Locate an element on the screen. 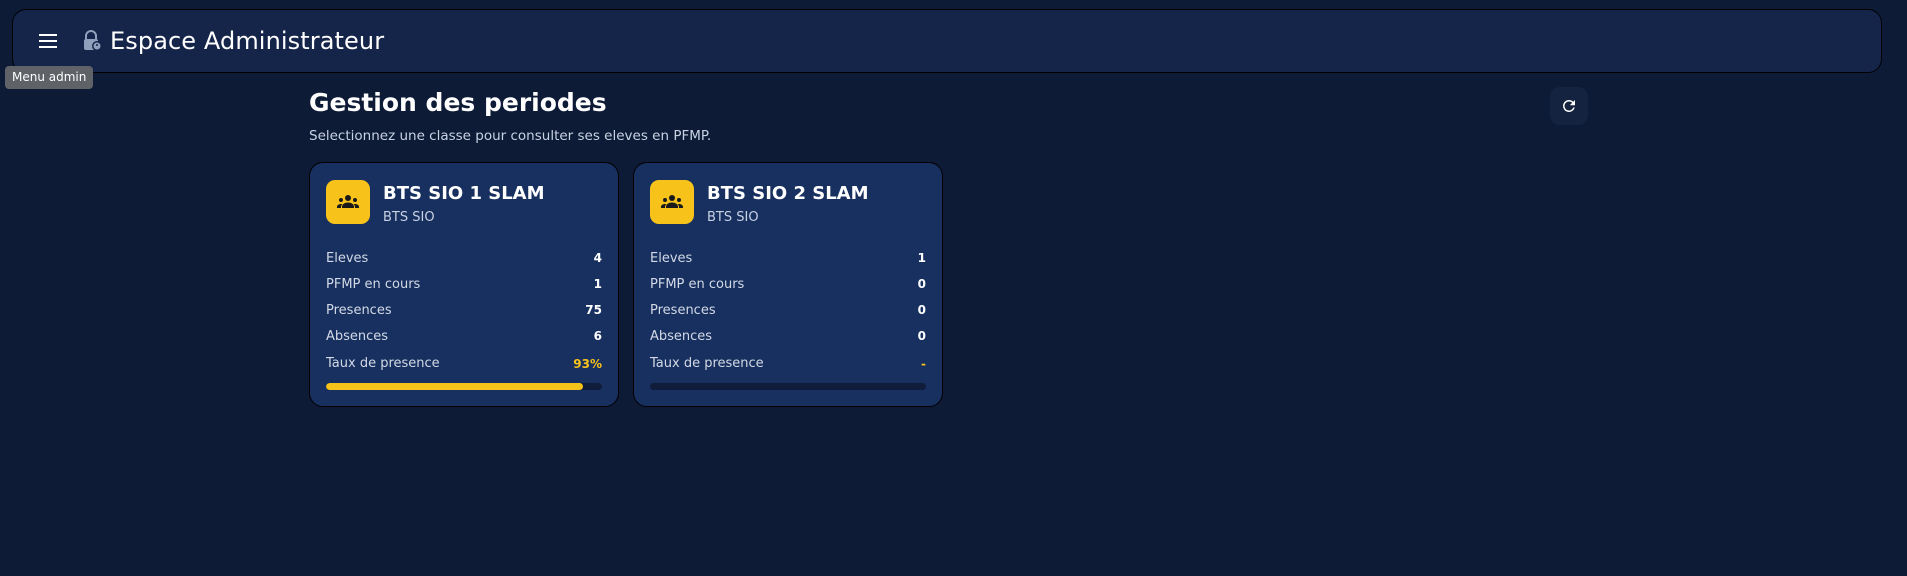  stat-row-eleves: Eleves 4 is located at coordinates (464, 258).